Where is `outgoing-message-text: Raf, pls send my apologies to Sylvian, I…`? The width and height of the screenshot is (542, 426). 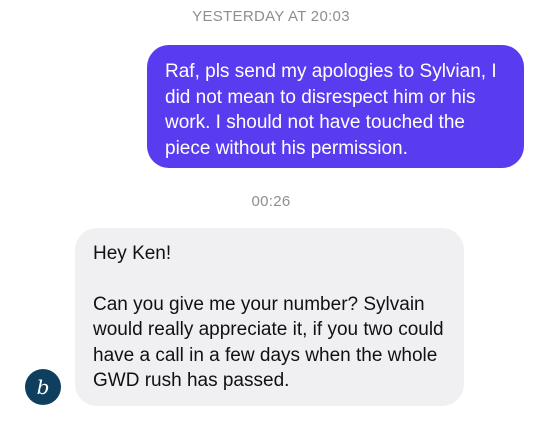 outgoing-message-text: Raf, pls send my apologies to Sylvian, I… is located at coordinates (331, 110).